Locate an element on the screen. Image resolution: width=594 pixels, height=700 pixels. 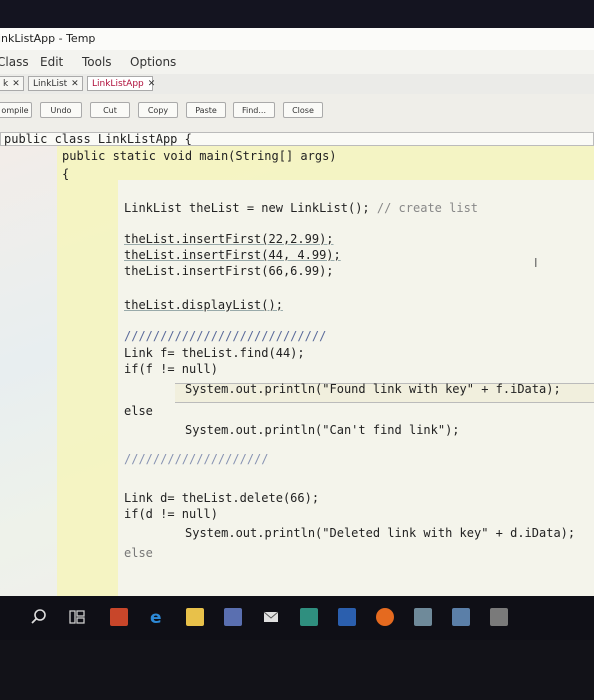
cut-button: Cut is located at coordinates (110, 110).